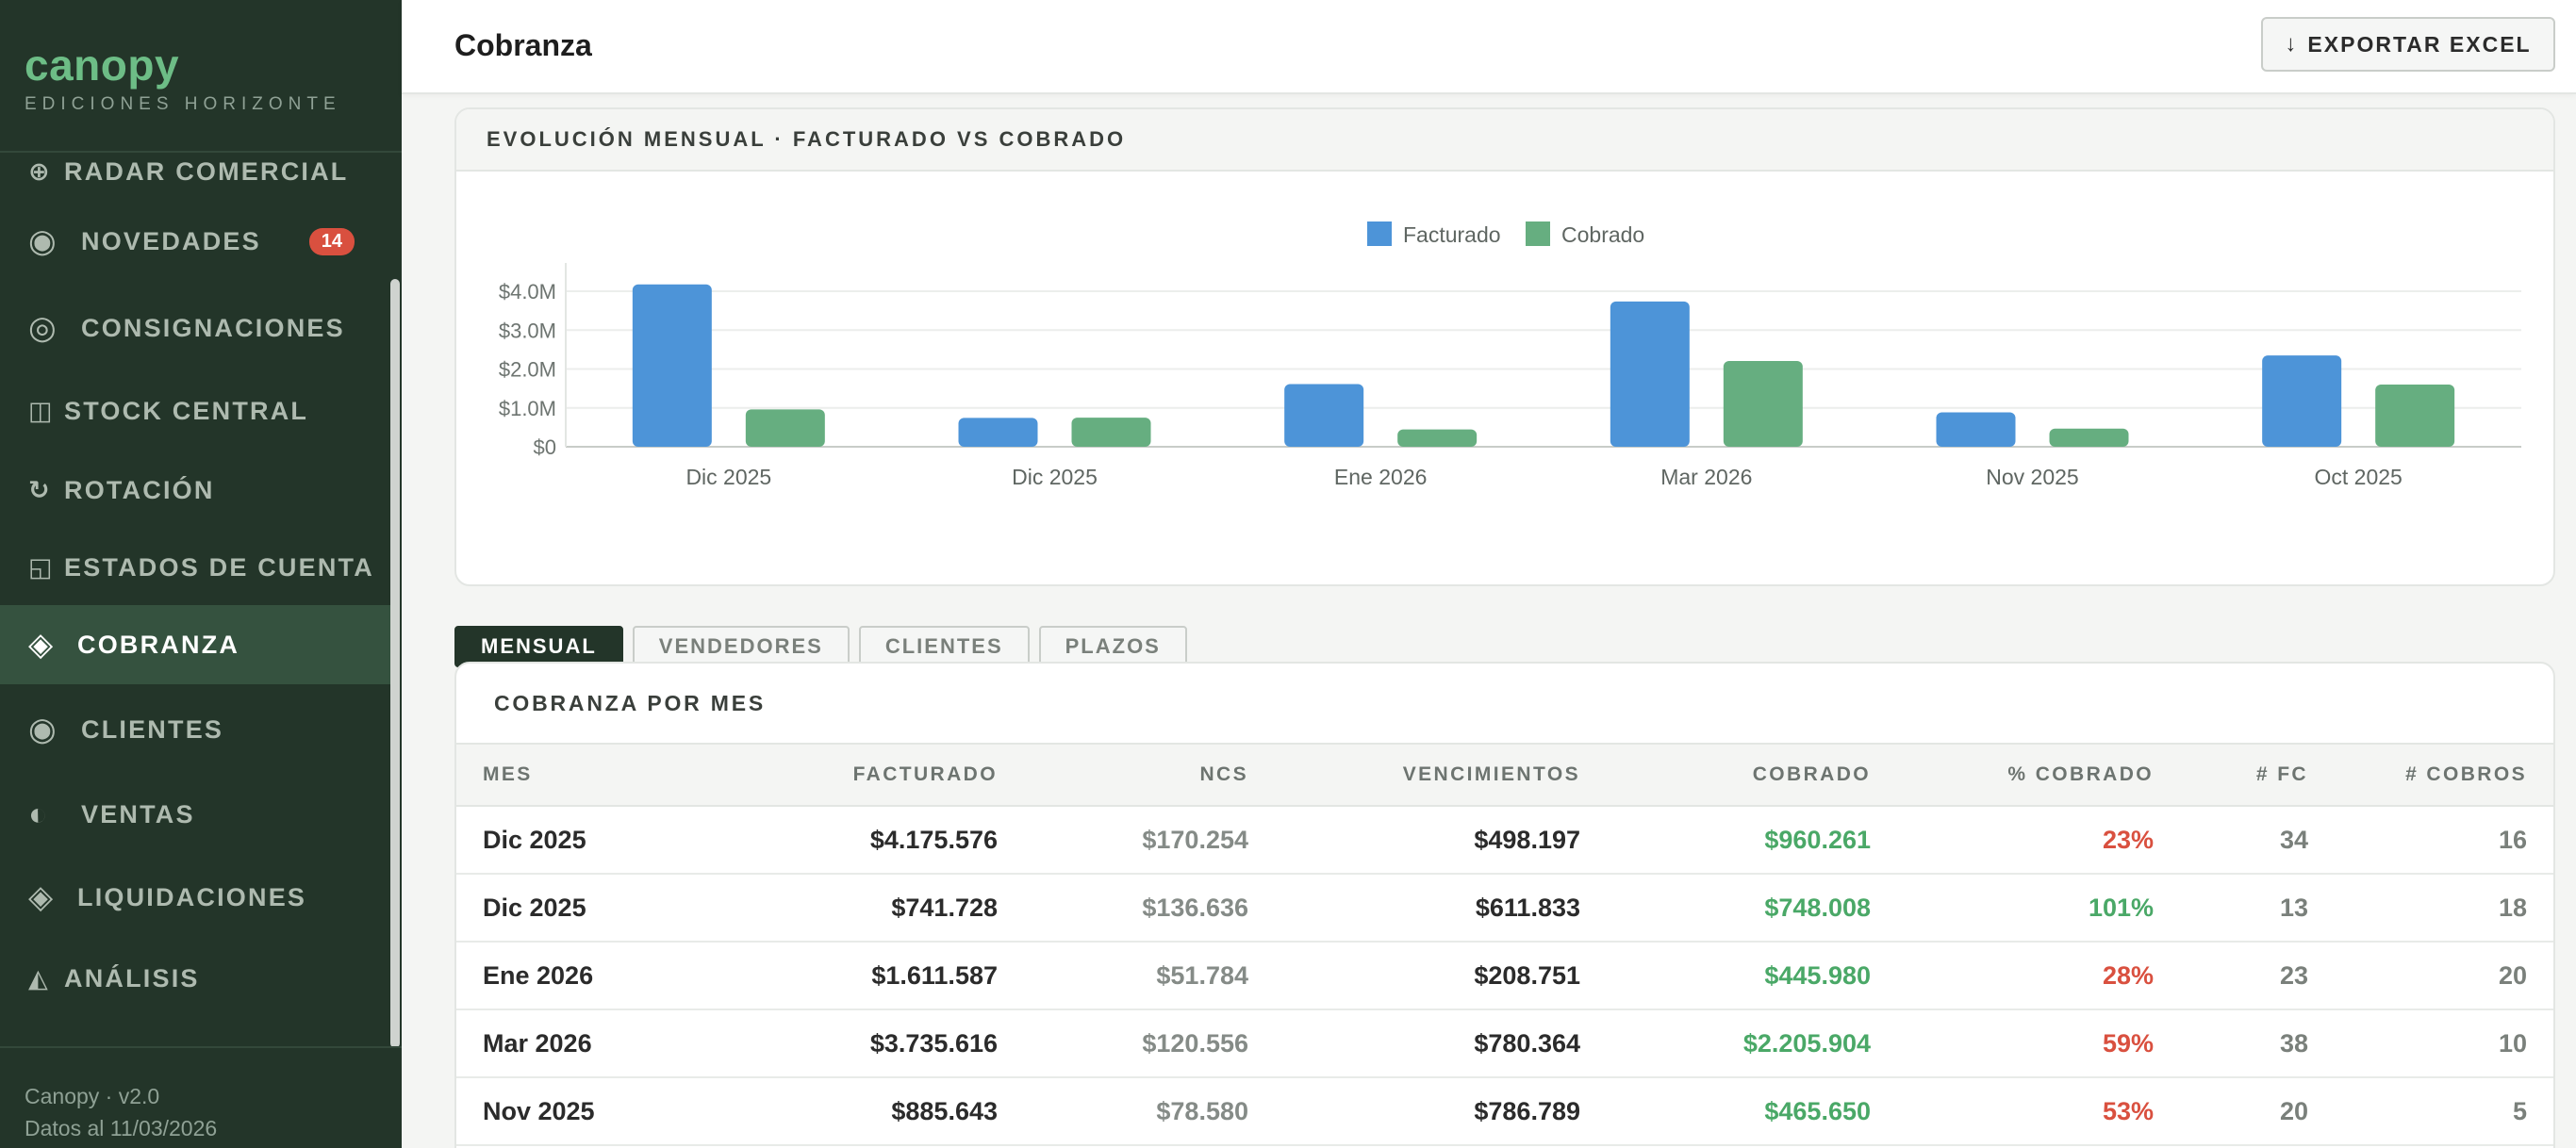 The width and height of the screenshot is (2576, 1148). Describe the element at coordinates (195, 171) in the screenshot. I see `sidebar-item-radar-comercial: ⊕ RADAR COMERCIAL` at that location.